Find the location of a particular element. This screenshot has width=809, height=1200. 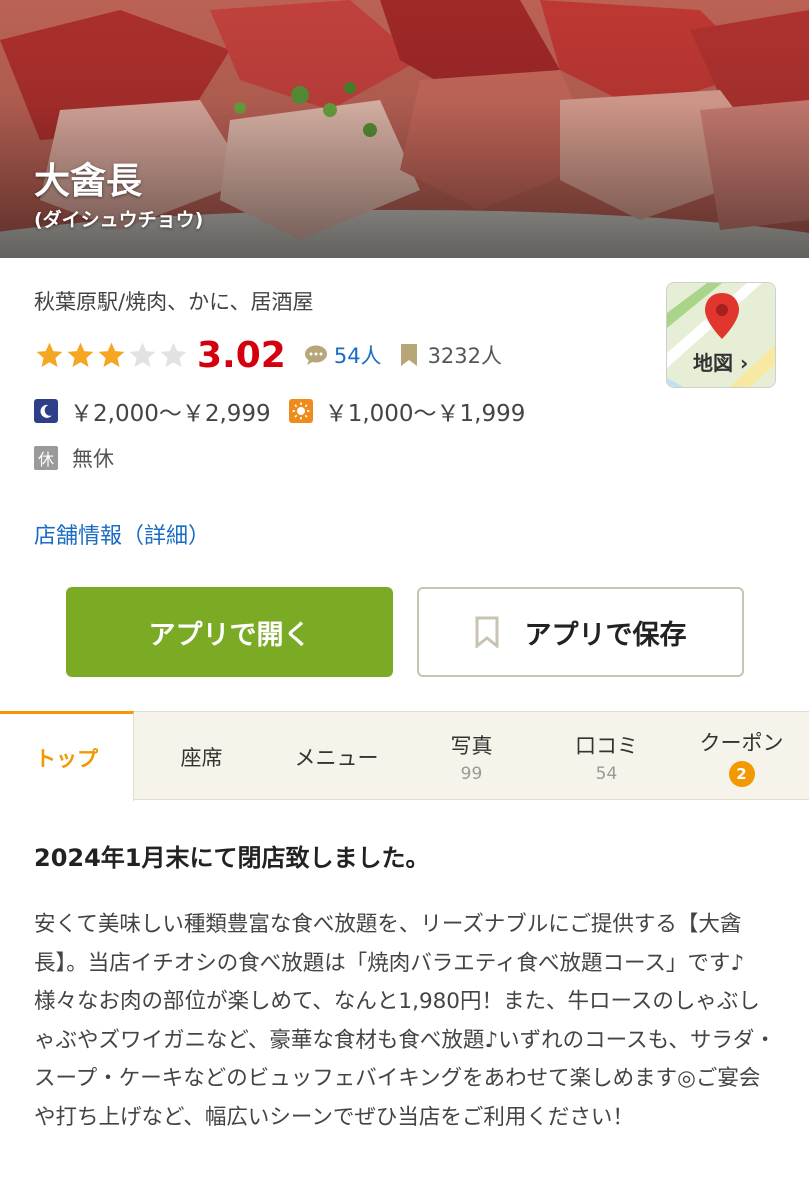

holiday-row: 休 無休 is located at coordinates (74, 458).